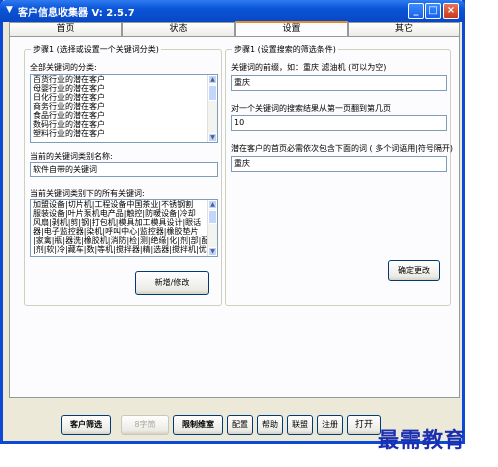 The height and width of the screenshot is (467, 498). What do you see at coordinates (178, 29) in the screenshot?
I see `tab-status: 状态` at bounding box center [178, 29].